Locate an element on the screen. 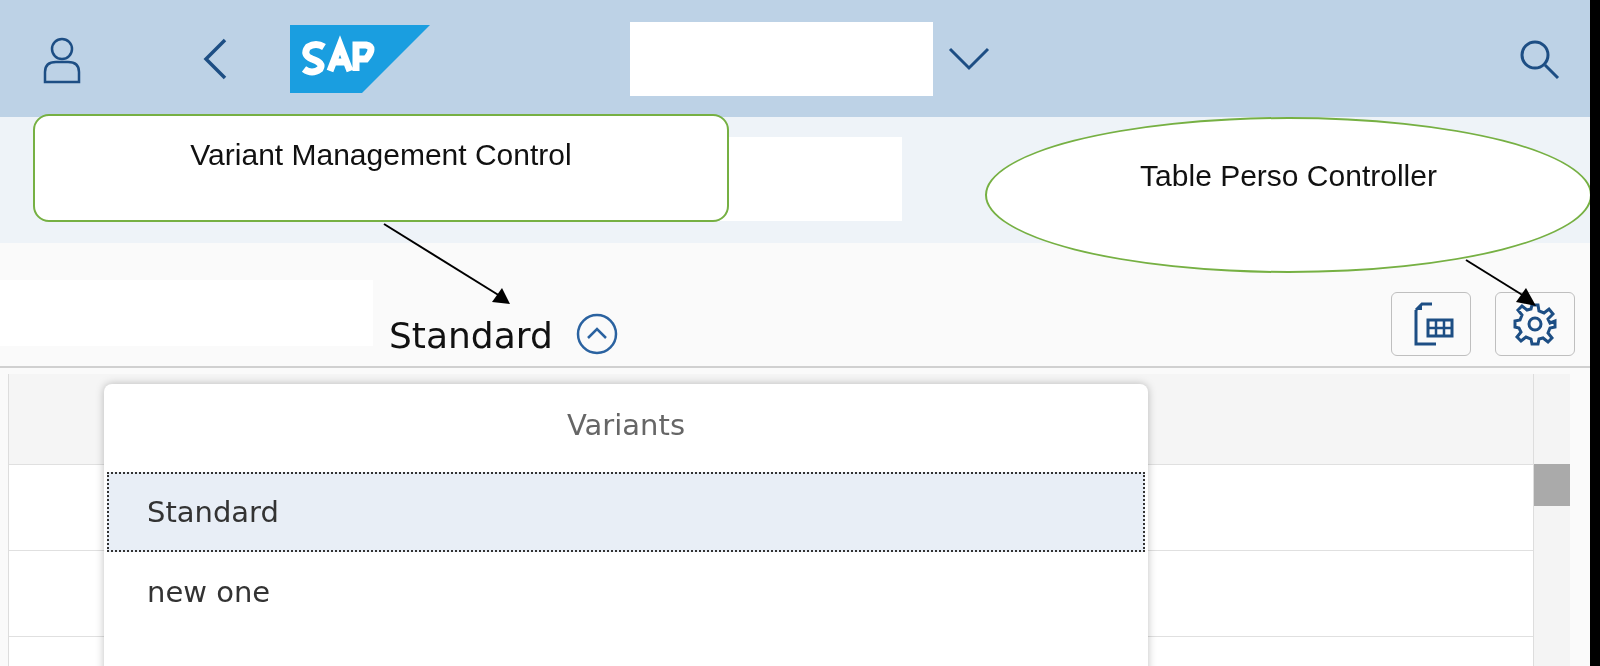  popover-title: Variants is located at coordinates (626, 425).